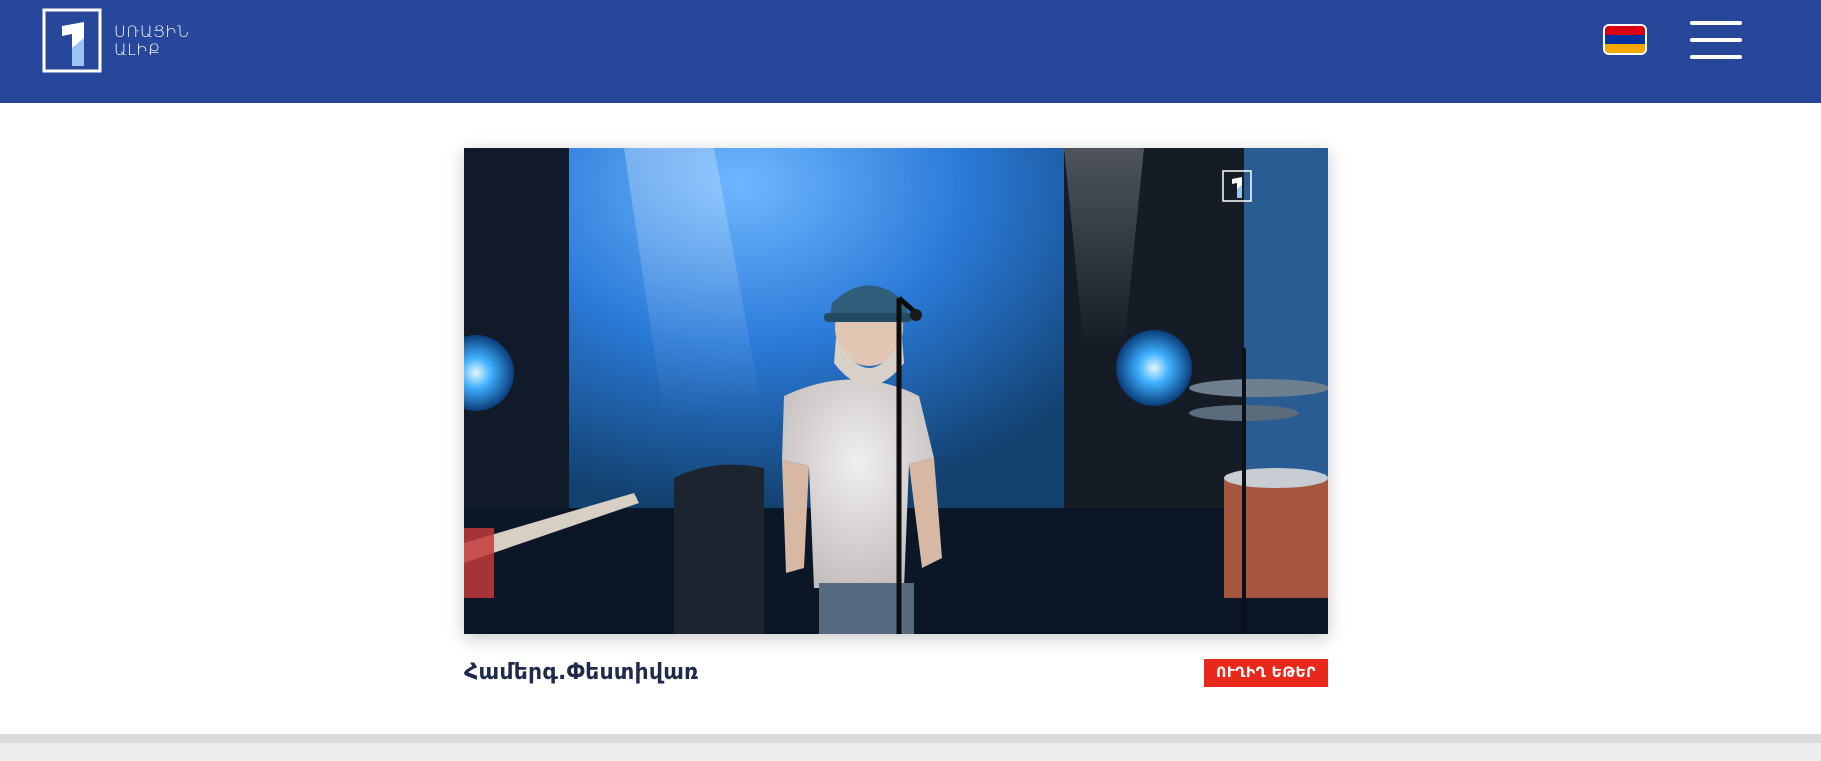 Image resolution: width=1821 pixels, height=761 pixels. I want to click on video-info-row: Համերգ.Փեստիվառ ՈՒՂԻՂ ԵԹԵՐ, so click(896, 673).